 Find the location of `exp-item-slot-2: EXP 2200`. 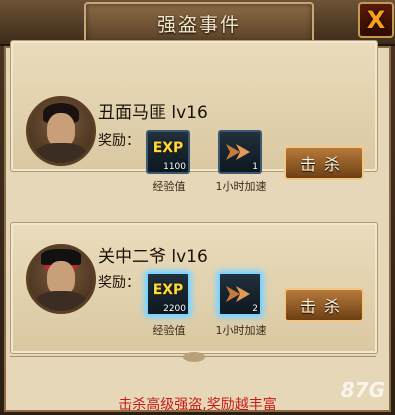

exp-item-slot-2: EXP 2200 is located at coordinates (168, 294).